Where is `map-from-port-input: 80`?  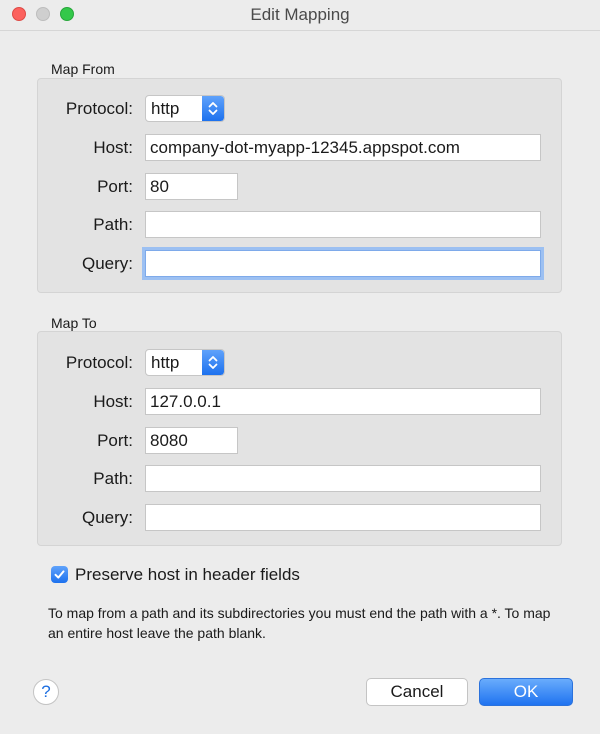
map-from-port-input: 80 is located at coordinates (191, 186).